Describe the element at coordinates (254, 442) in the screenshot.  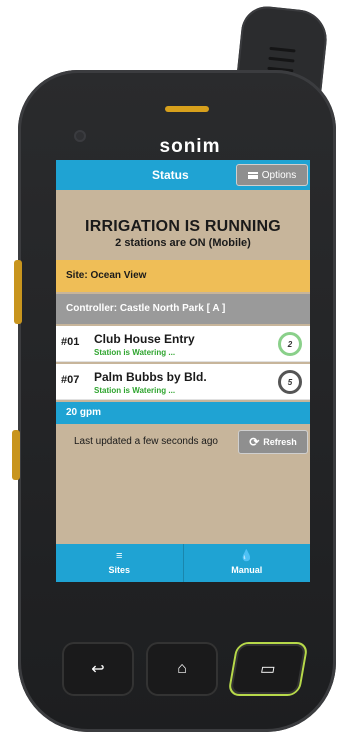
I see `refresh-icon: ⟳` at that location.